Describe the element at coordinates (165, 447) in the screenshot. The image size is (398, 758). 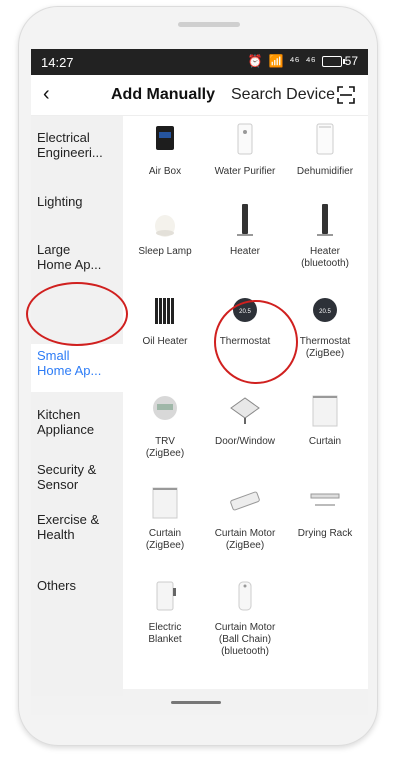
I see `device-label: TRV (ZigBee)` at that location.